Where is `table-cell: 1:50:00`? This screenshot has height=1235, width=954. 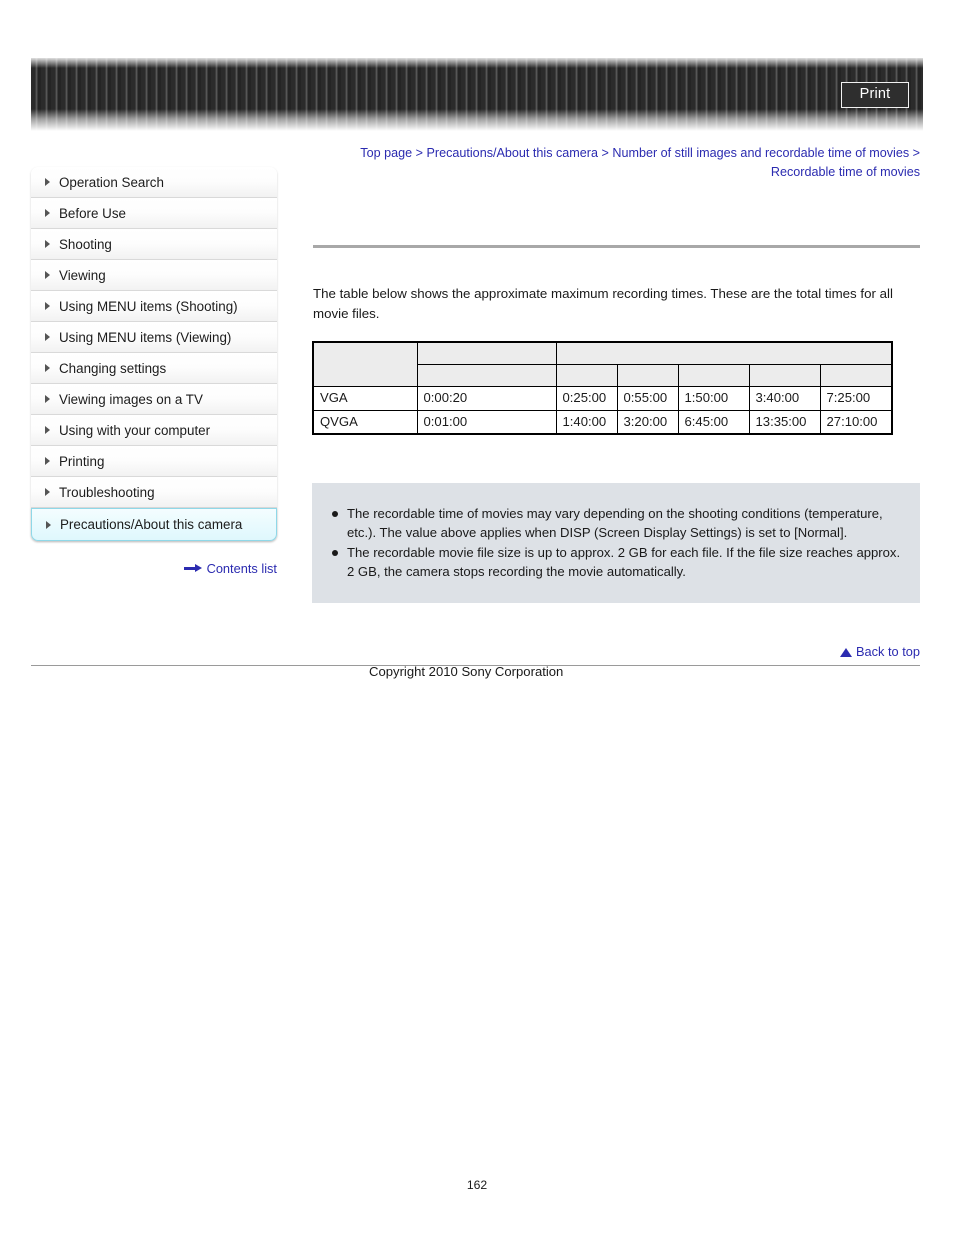 table-cell: 1:50:00 is located at coordinates (713, 398).